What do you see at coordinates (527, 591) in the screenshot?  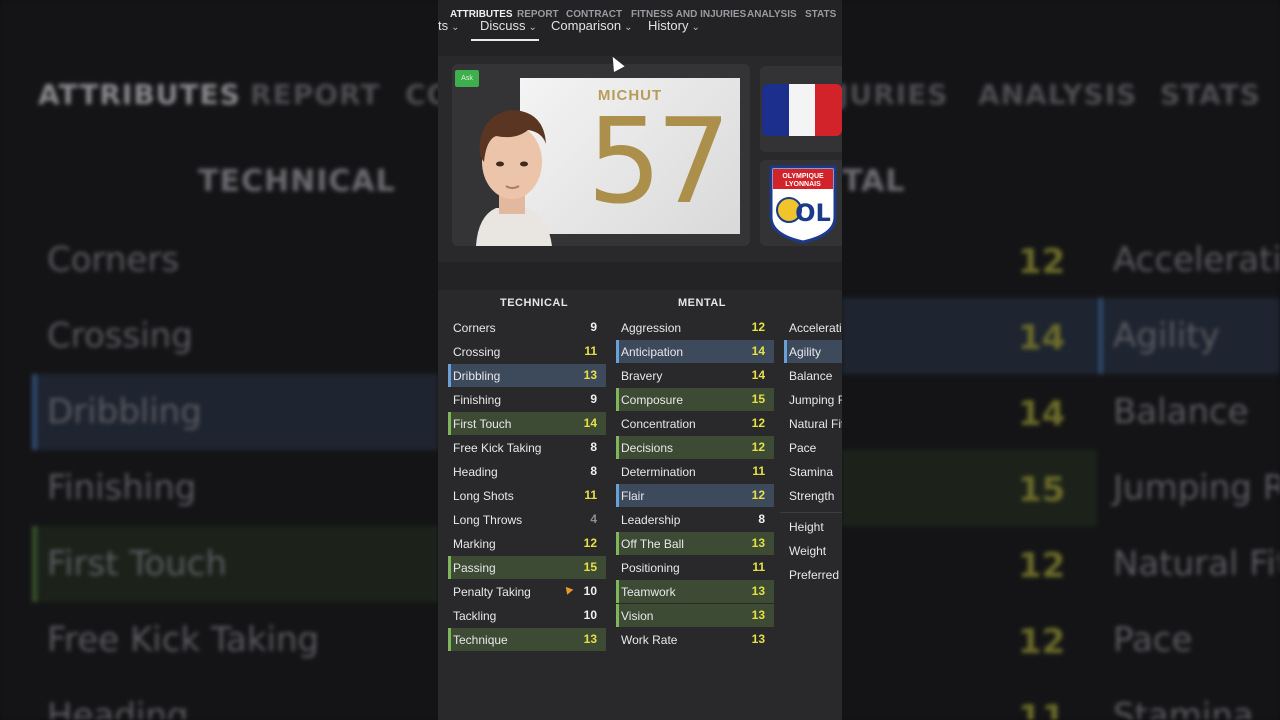 I see `attribute-row-penalty-taking: Penalty Taking 10` at bounding box center [527, 591].